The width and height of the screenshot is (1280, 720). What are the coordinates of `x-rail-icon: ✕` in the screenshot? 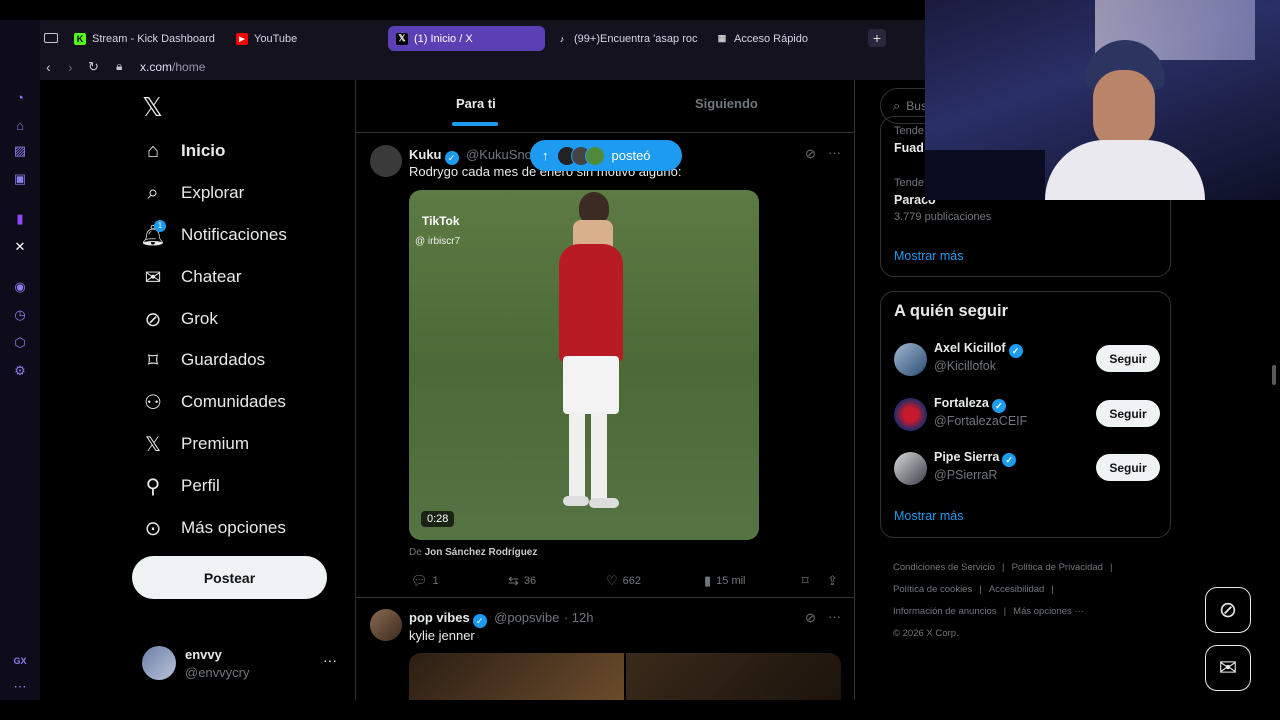 It's located at (20, 247).